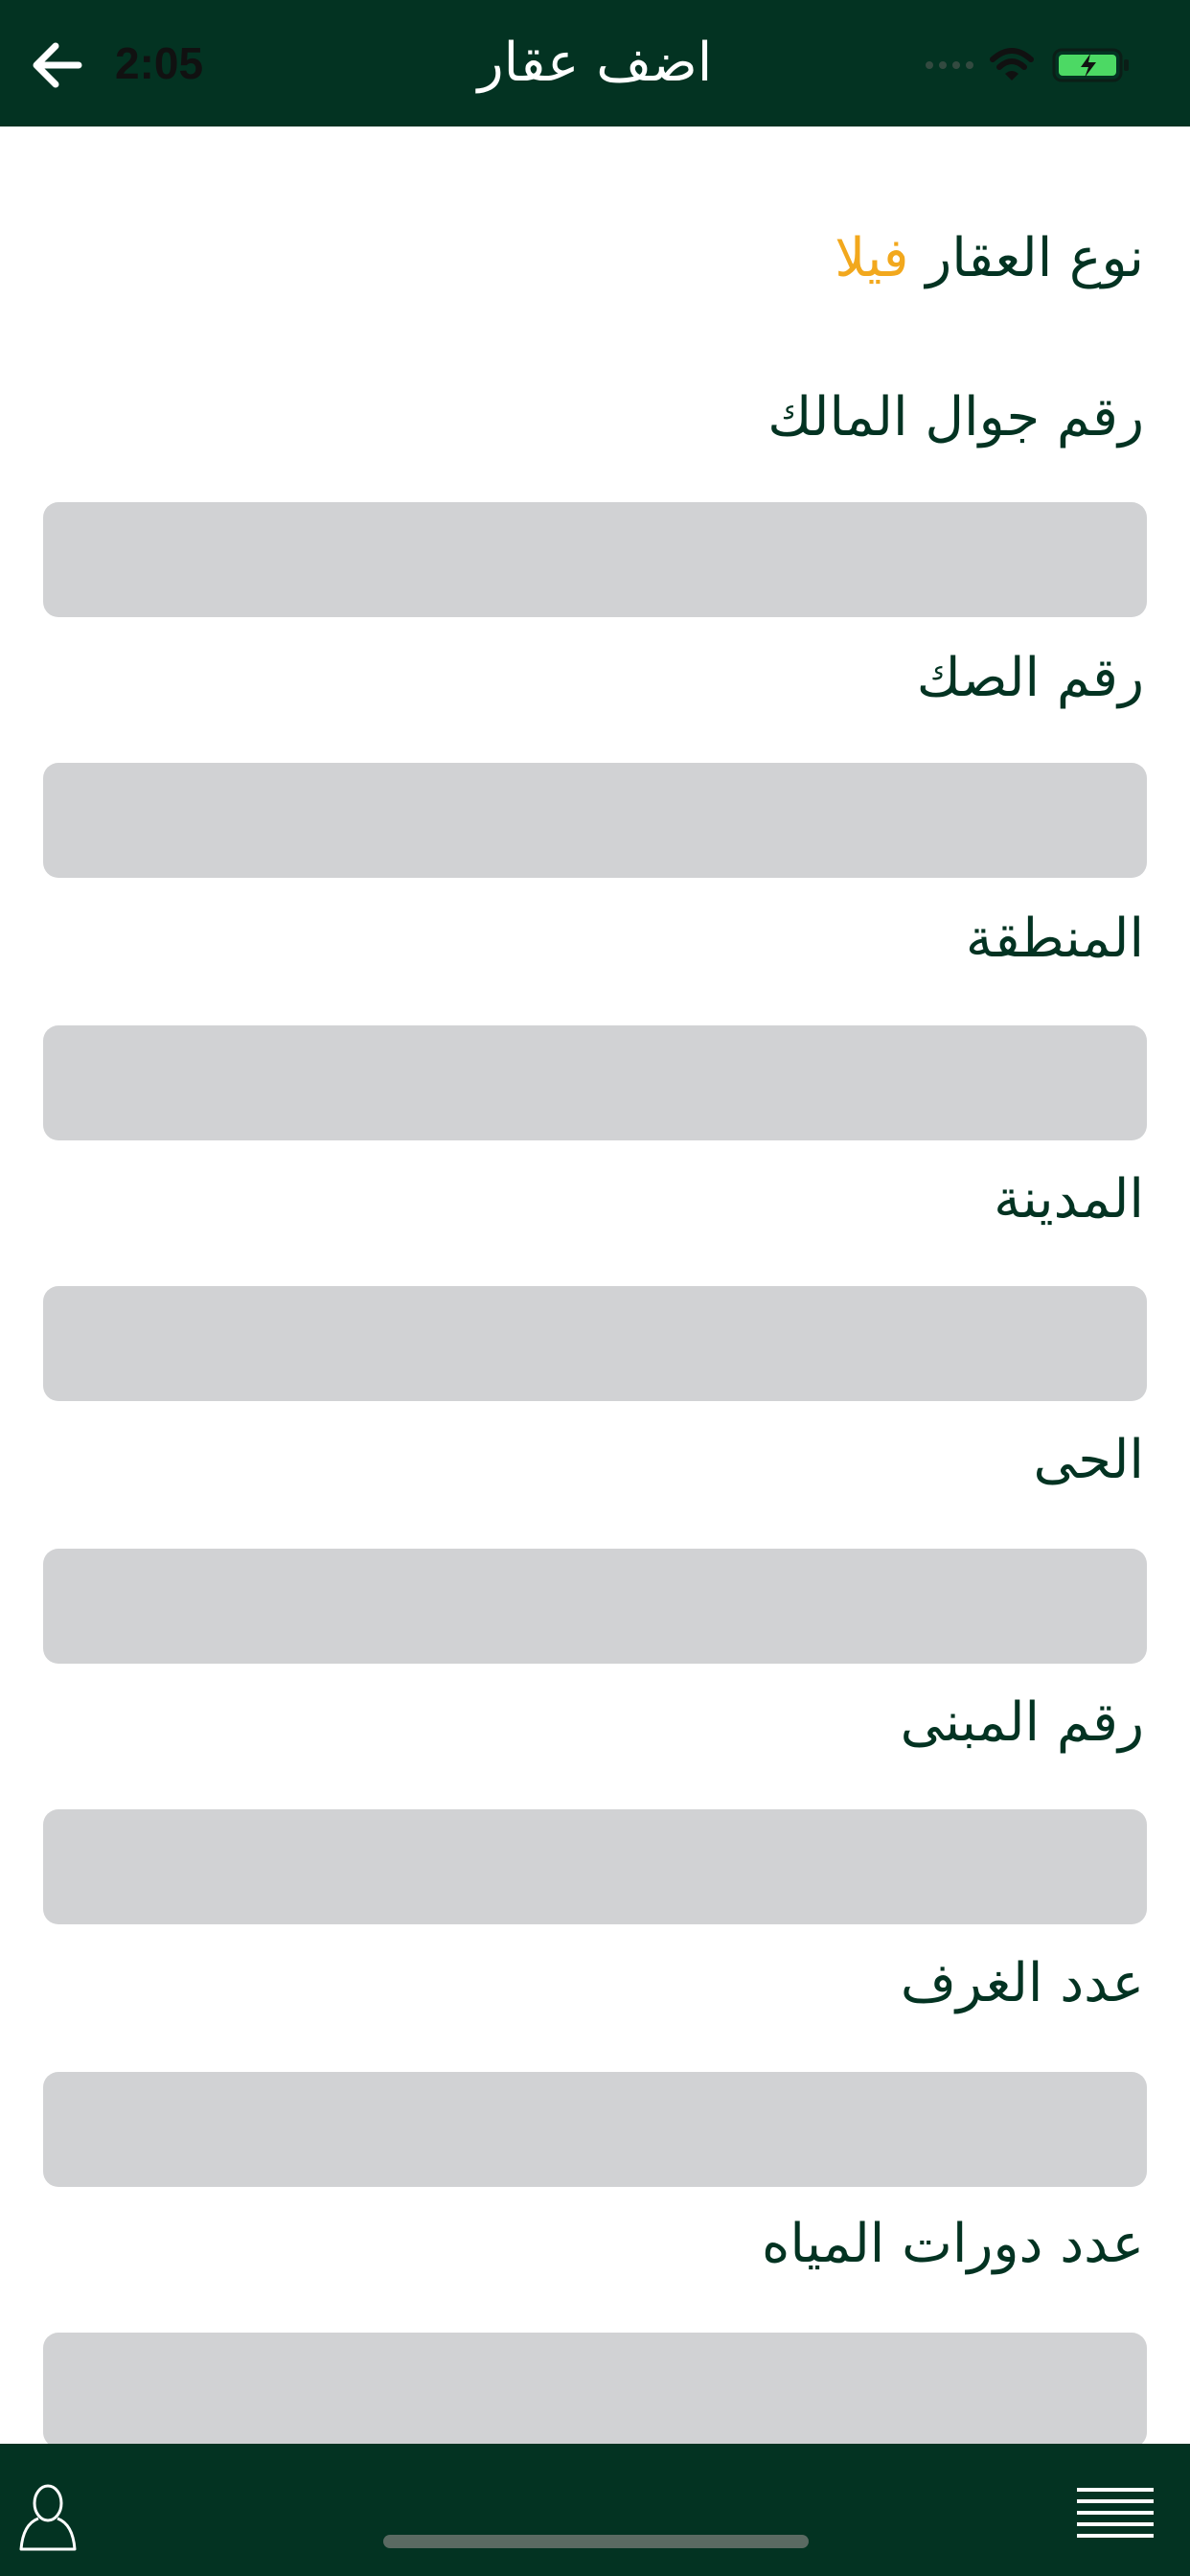 The height and width of the screenshot is (2576, 1190). What do you see at coordinates (1089, 1460) in the screenshot?
I see `district-label: الحى` at bounding box center [1089, 1460].